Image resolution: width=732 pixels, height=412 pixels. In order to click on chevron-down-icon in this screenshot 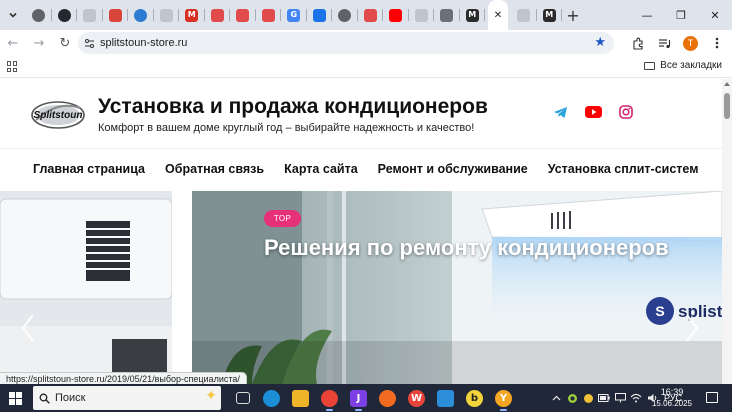, I will do `click(13, 15)`.